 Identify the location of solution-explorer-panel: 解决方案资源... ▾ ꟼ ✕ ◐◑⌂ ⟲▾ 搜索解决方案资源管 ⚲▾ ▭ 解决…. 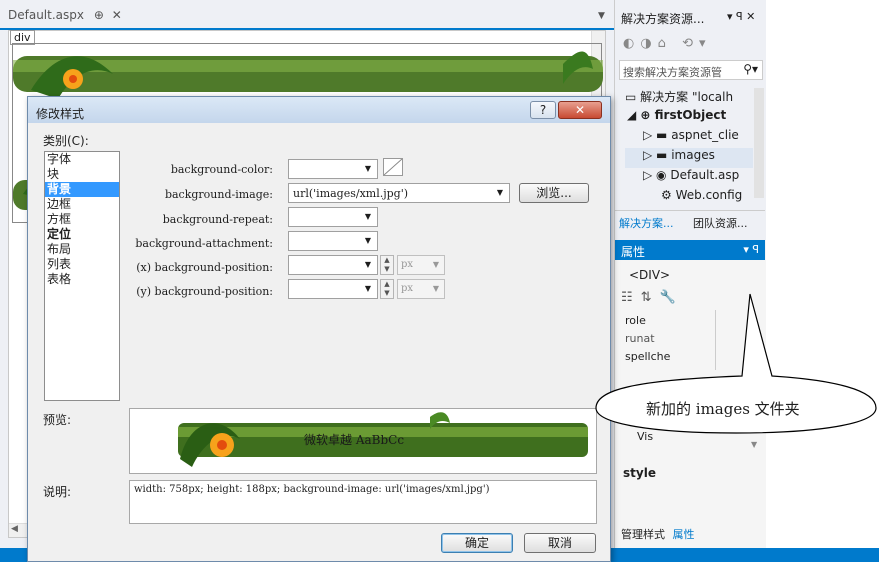
(690, 120).